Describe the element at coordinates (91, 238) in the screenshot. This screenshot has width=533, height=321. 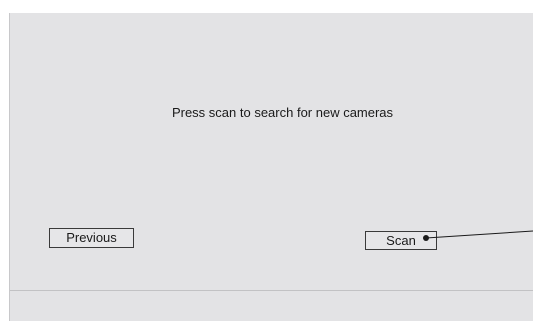
I see `previous-button: Previous` at that location.